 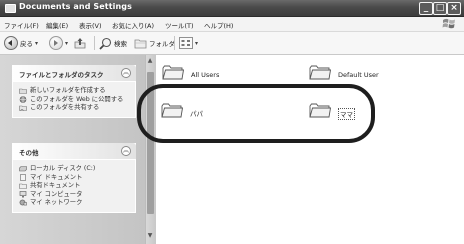 I want to click on task-new-folder: 新しいフォルダを作成する, so click(x=74, y=91).